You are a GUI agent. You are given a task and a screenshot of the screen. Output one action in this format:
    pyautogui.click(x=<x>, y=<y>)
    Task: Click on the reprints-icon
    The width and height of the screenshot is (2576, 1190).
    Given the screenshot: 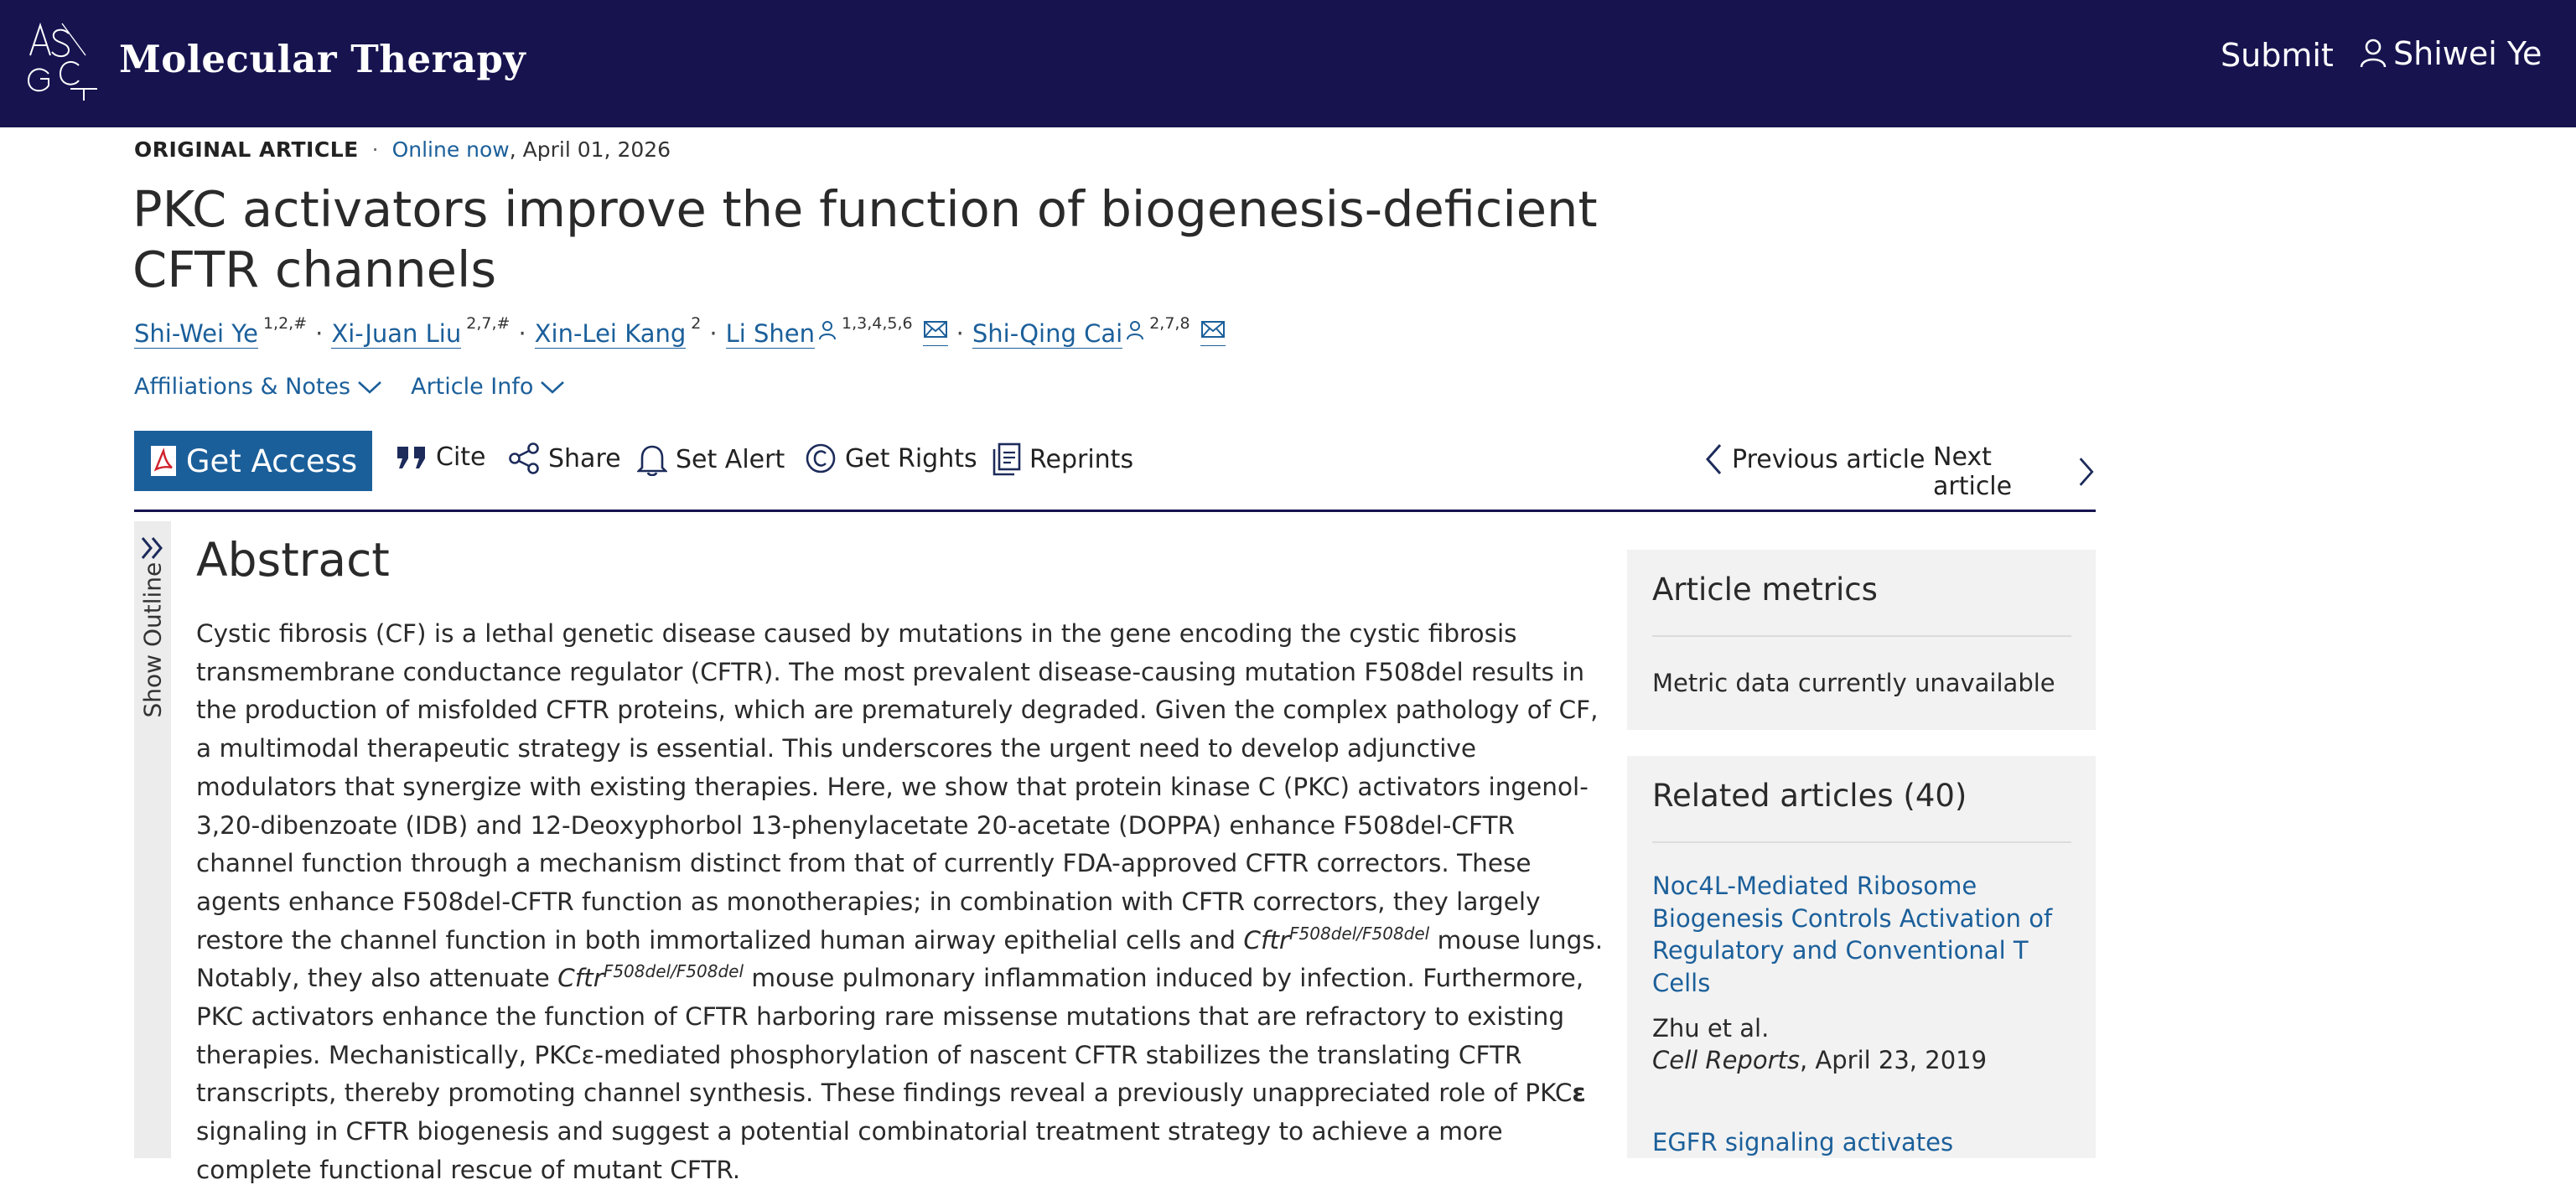 What is the action you would take?
    pyautogui.click(x=1007, y=459)
    